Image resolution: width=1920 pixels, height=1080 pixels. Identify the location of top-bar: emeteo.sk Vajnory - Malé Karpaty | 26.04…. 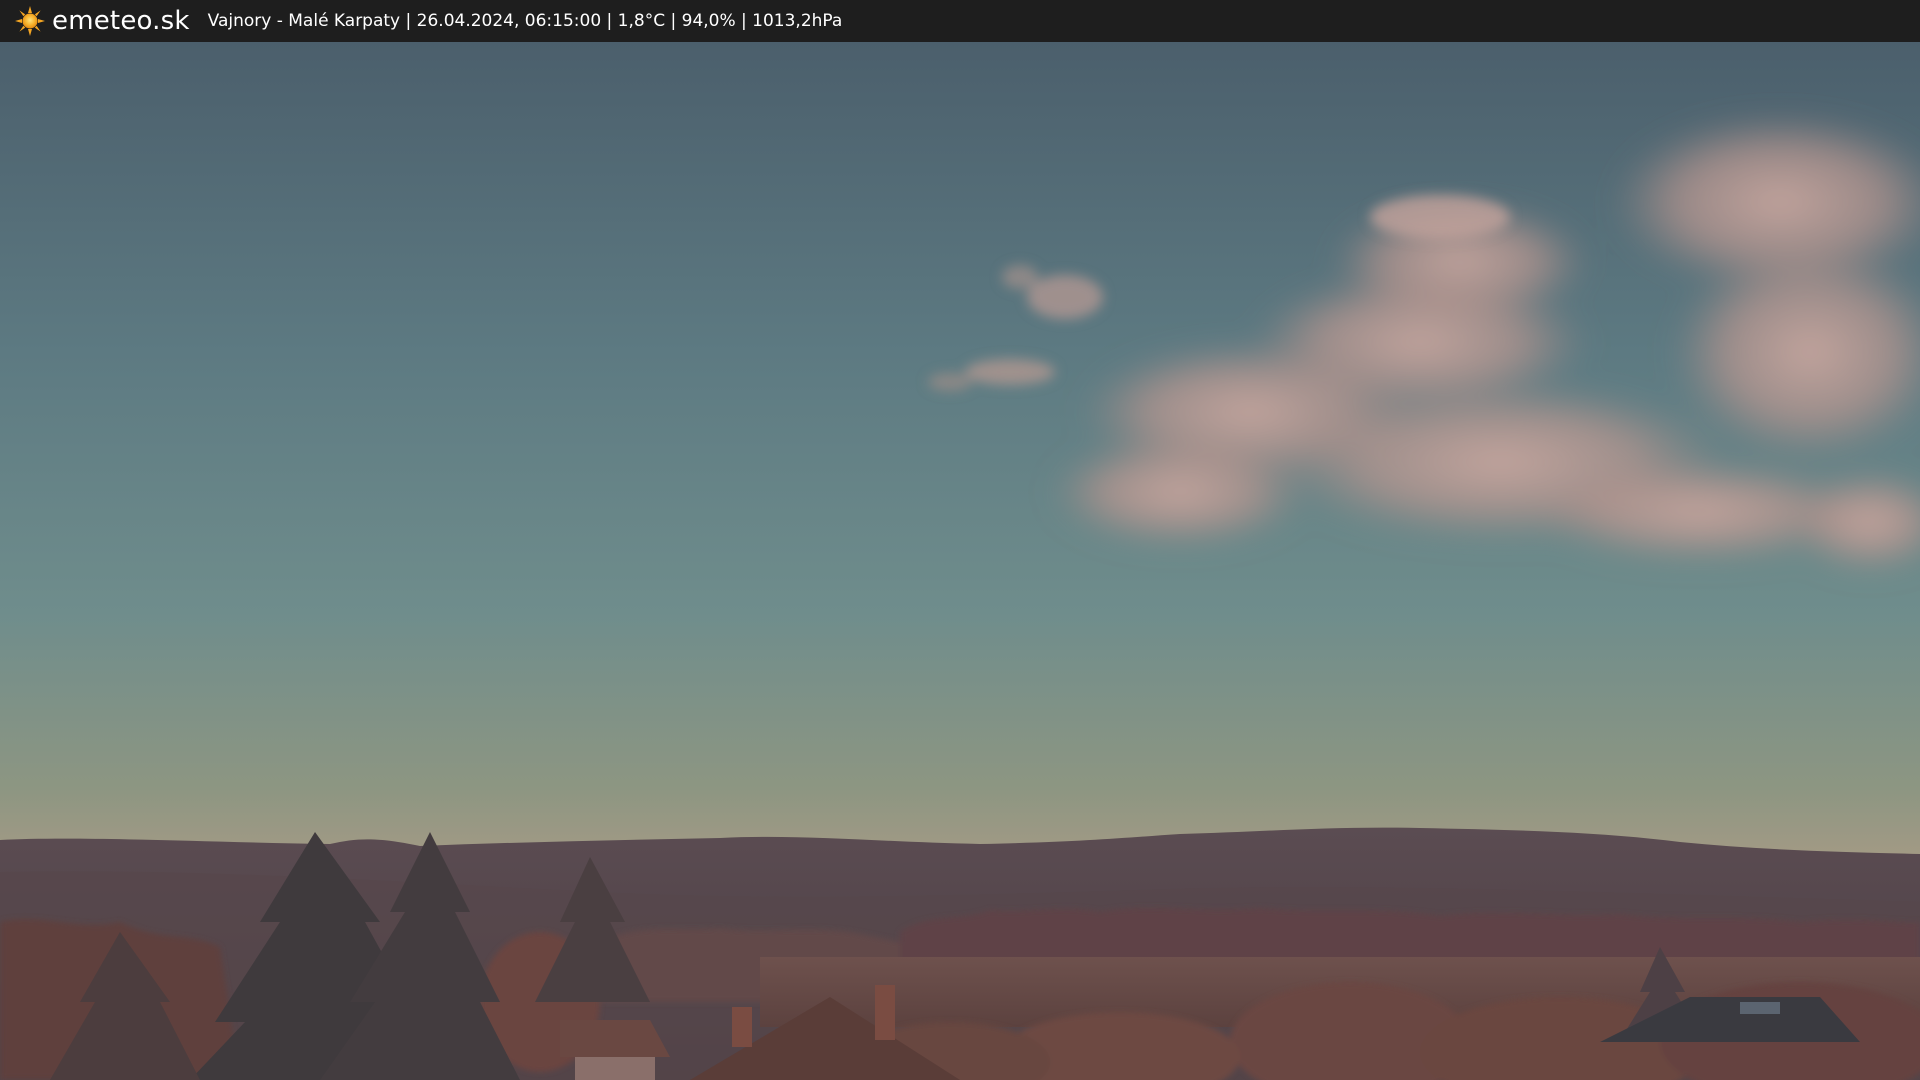
(960, 21).